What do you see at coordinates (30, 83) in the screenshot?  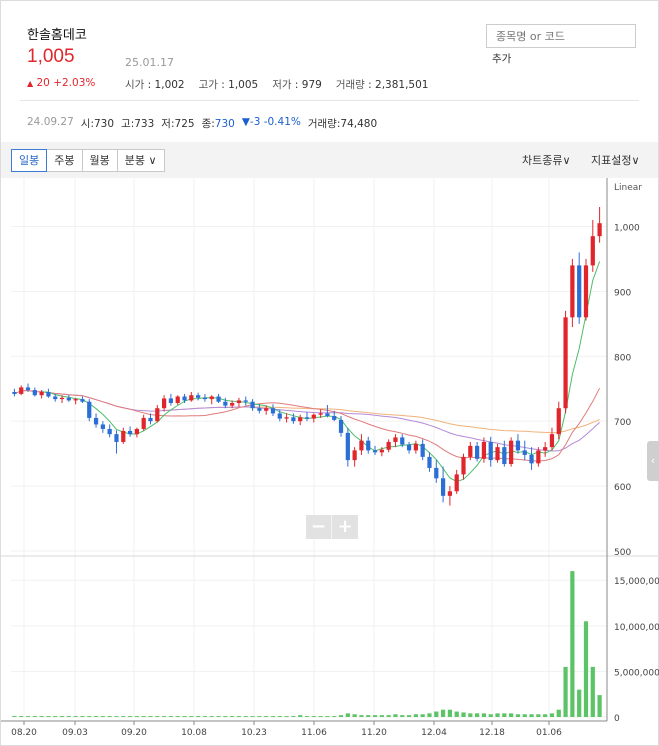 I see `up-arrow-icon: ▲` at bounding box center [30, 83].